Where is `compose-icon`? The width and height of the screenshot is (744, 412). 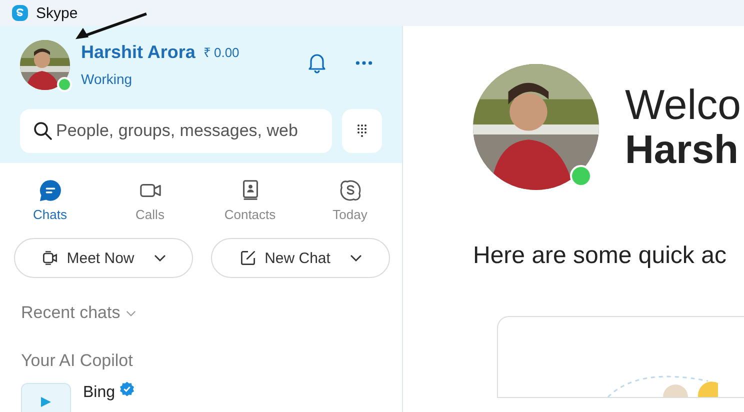 compose-icon is located at coordinates (247, 258).